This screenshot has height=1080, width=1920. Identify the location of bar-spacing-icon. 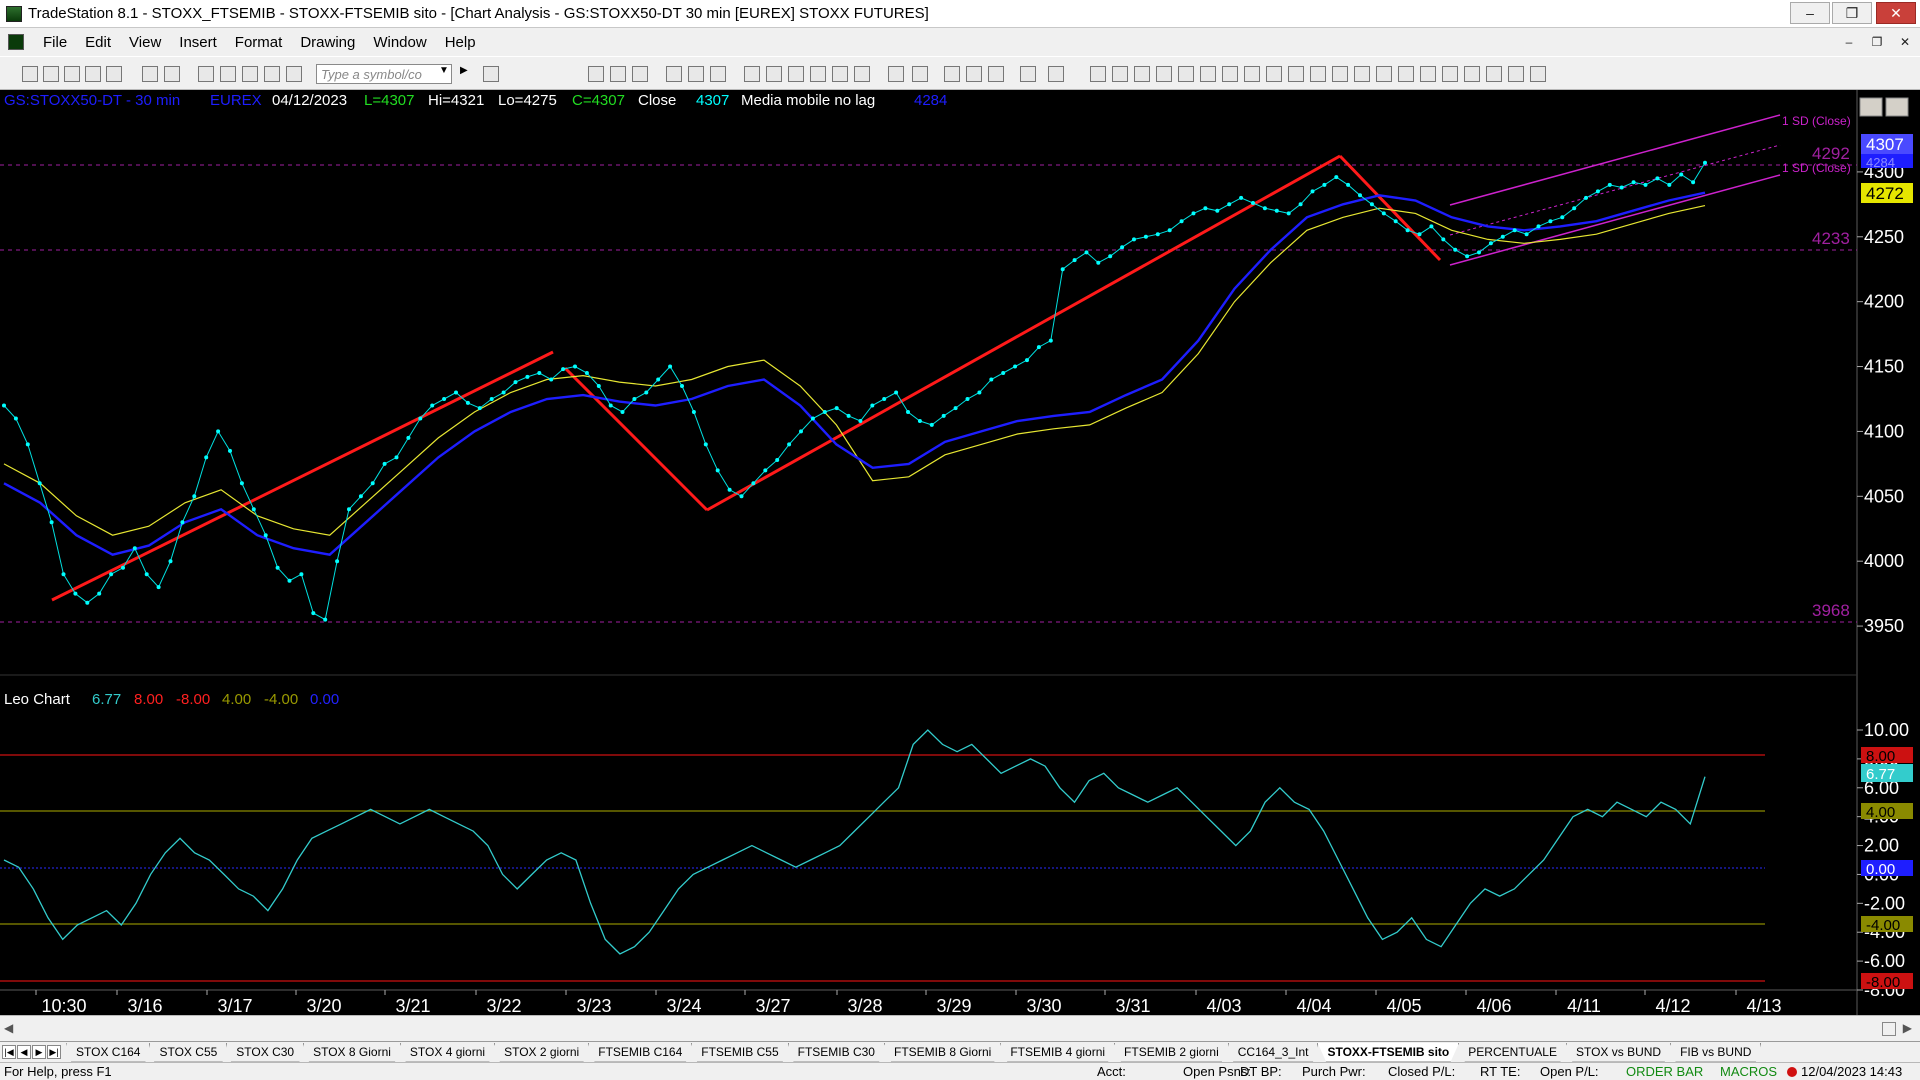
(818, 74).